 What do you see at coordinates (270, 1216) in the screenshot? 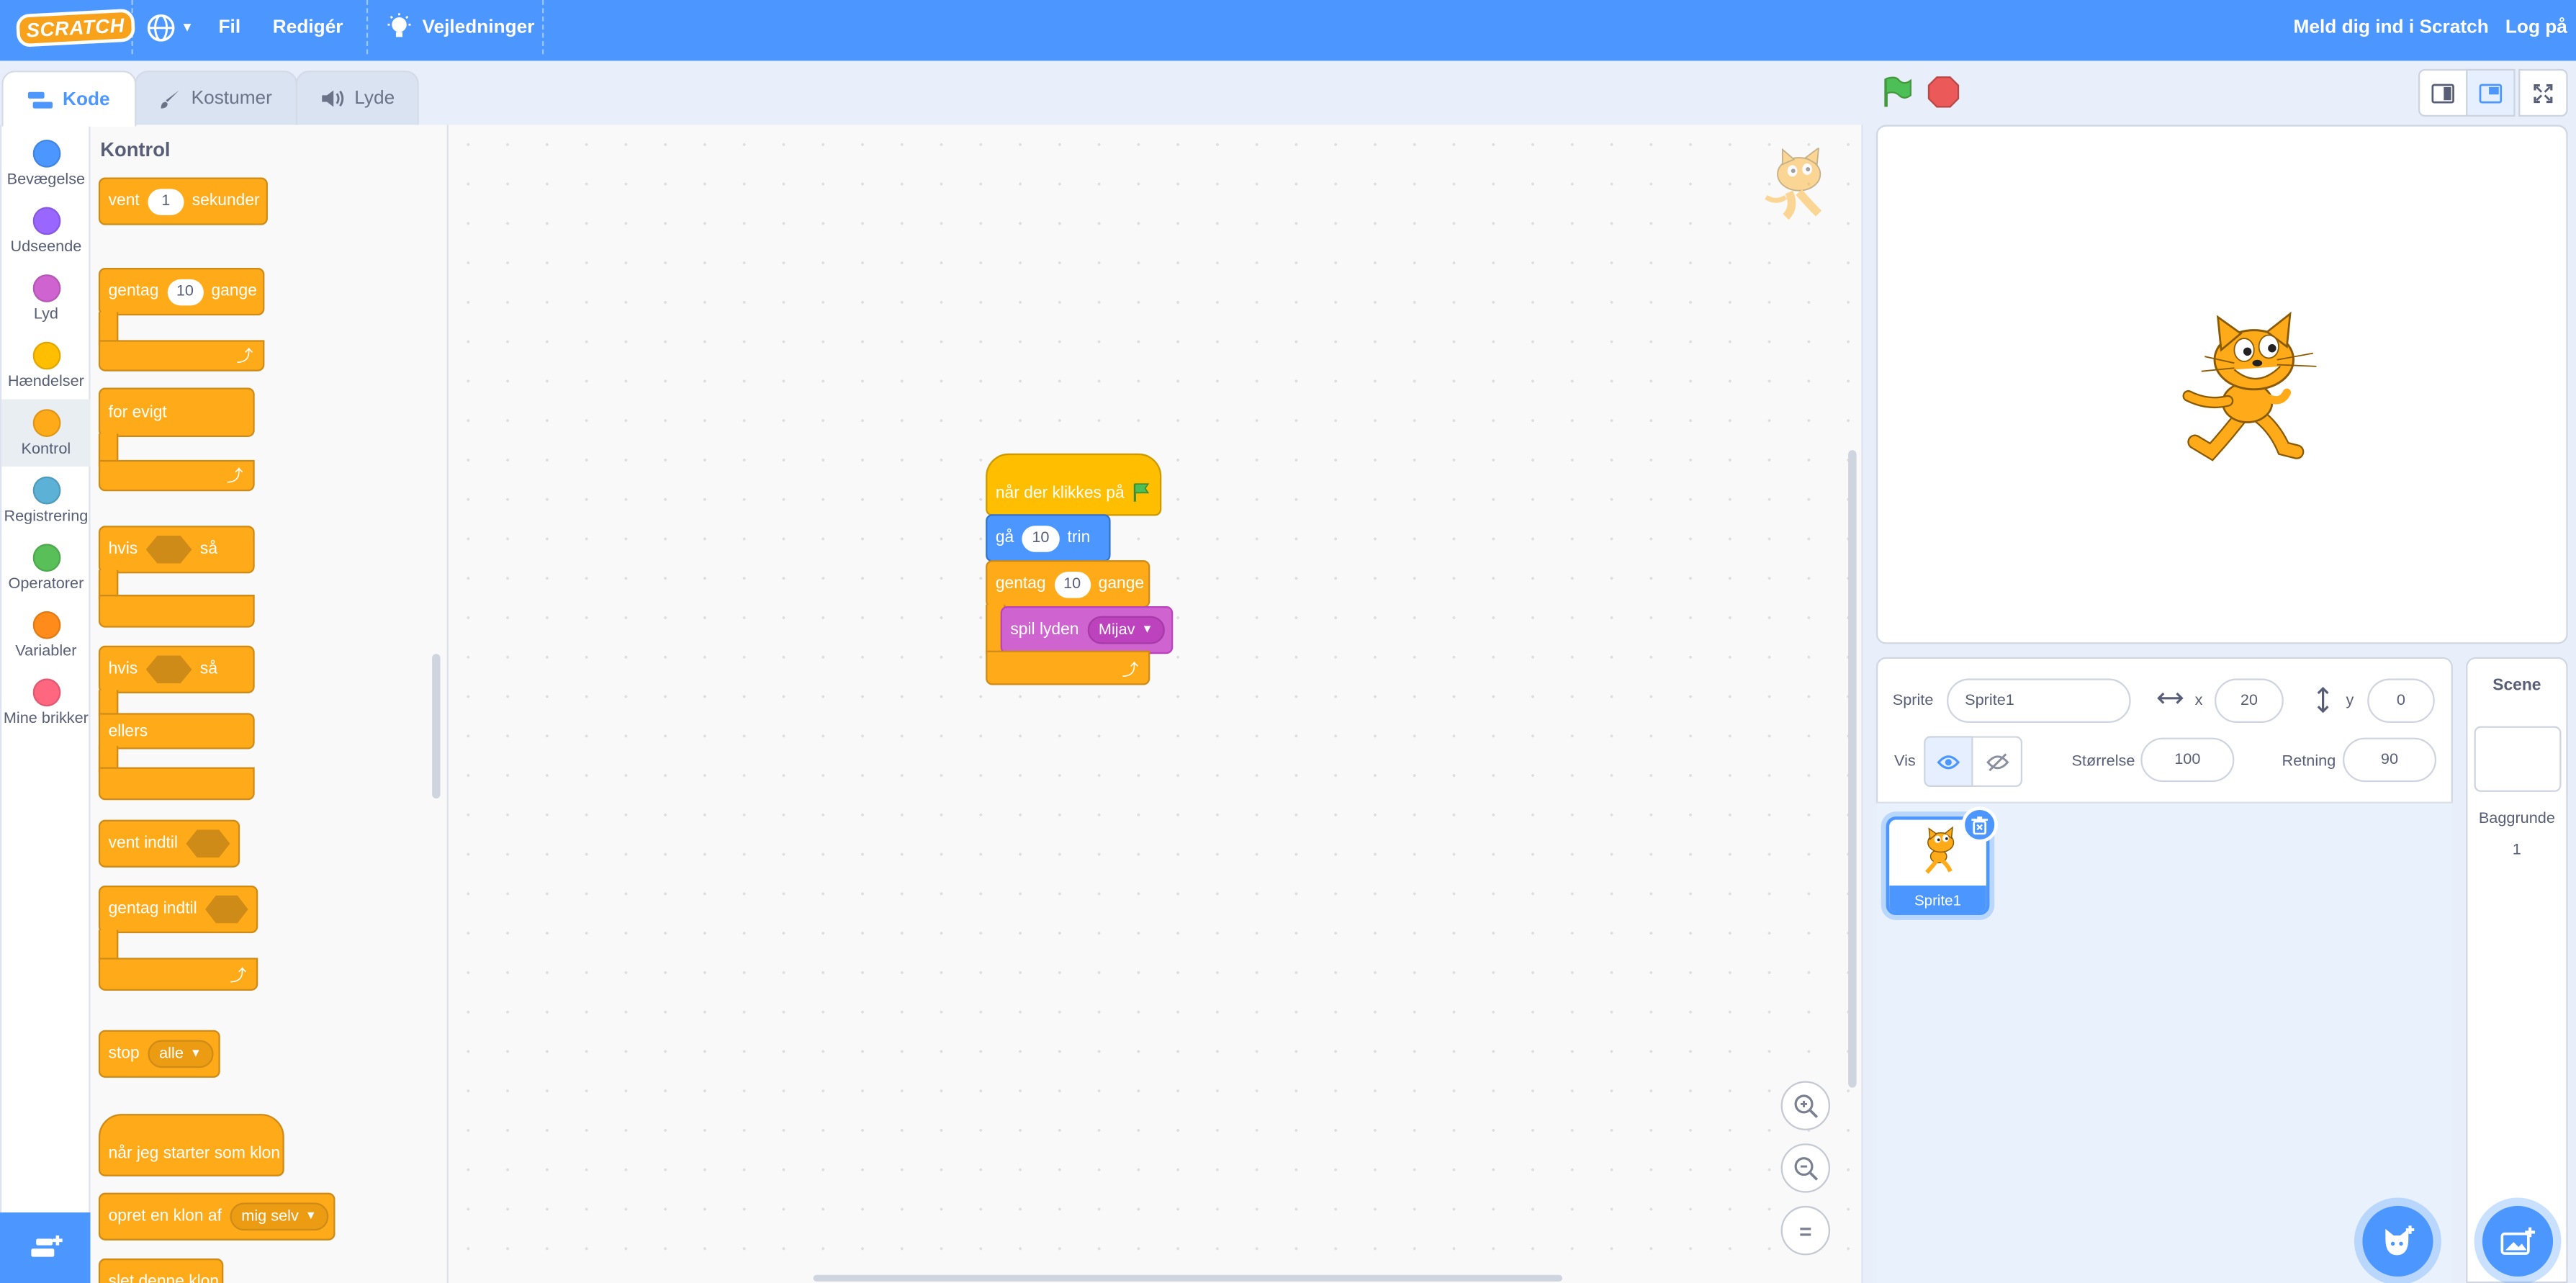
I see `dropdown-value: mig selv` at bounding box center [270, 1216].